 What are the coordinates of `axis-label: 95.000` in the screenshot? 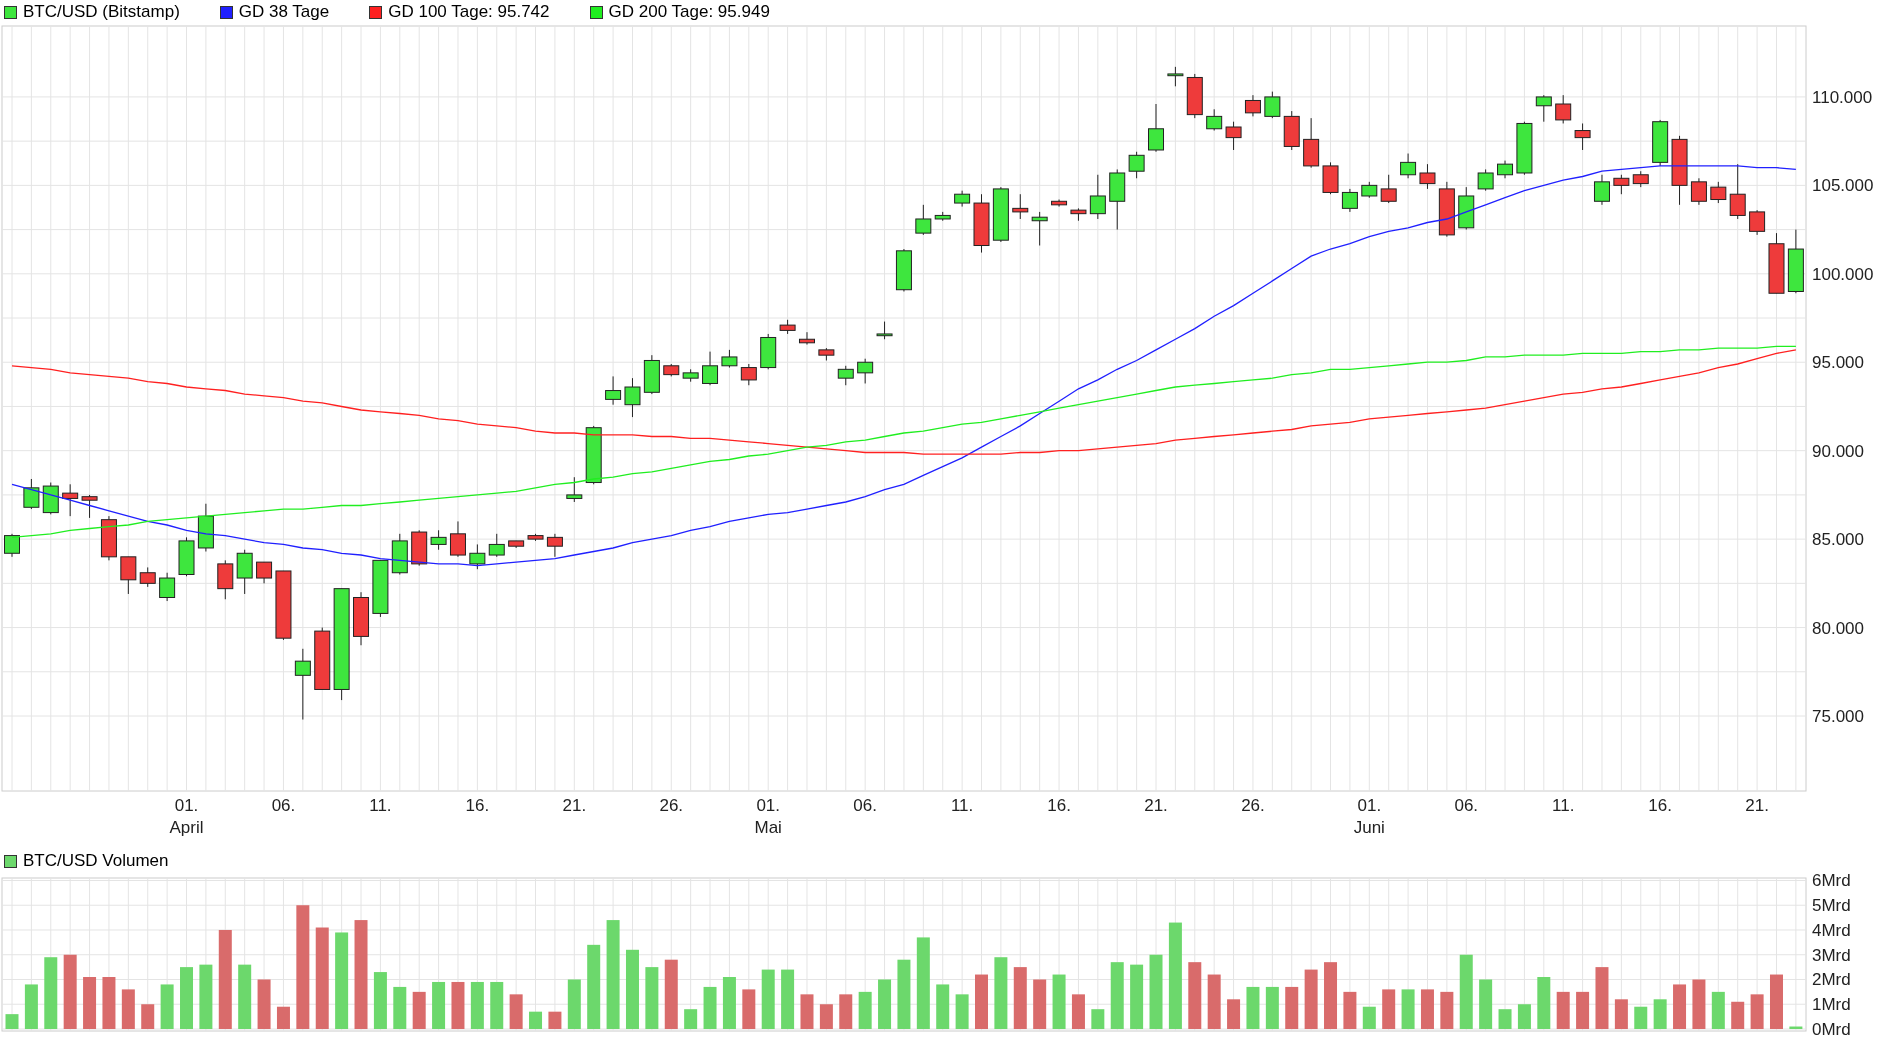 It's located at (1838, 363).